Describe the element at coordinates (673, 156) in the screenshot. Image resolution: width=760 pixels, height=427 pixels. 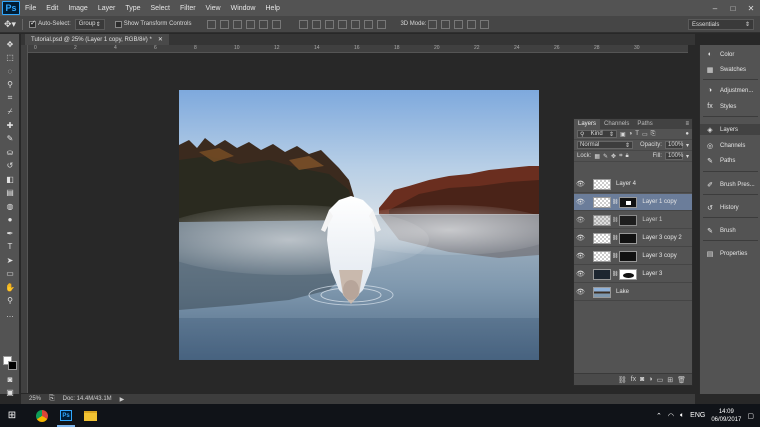
I see `fill-input: 100%` at that location.